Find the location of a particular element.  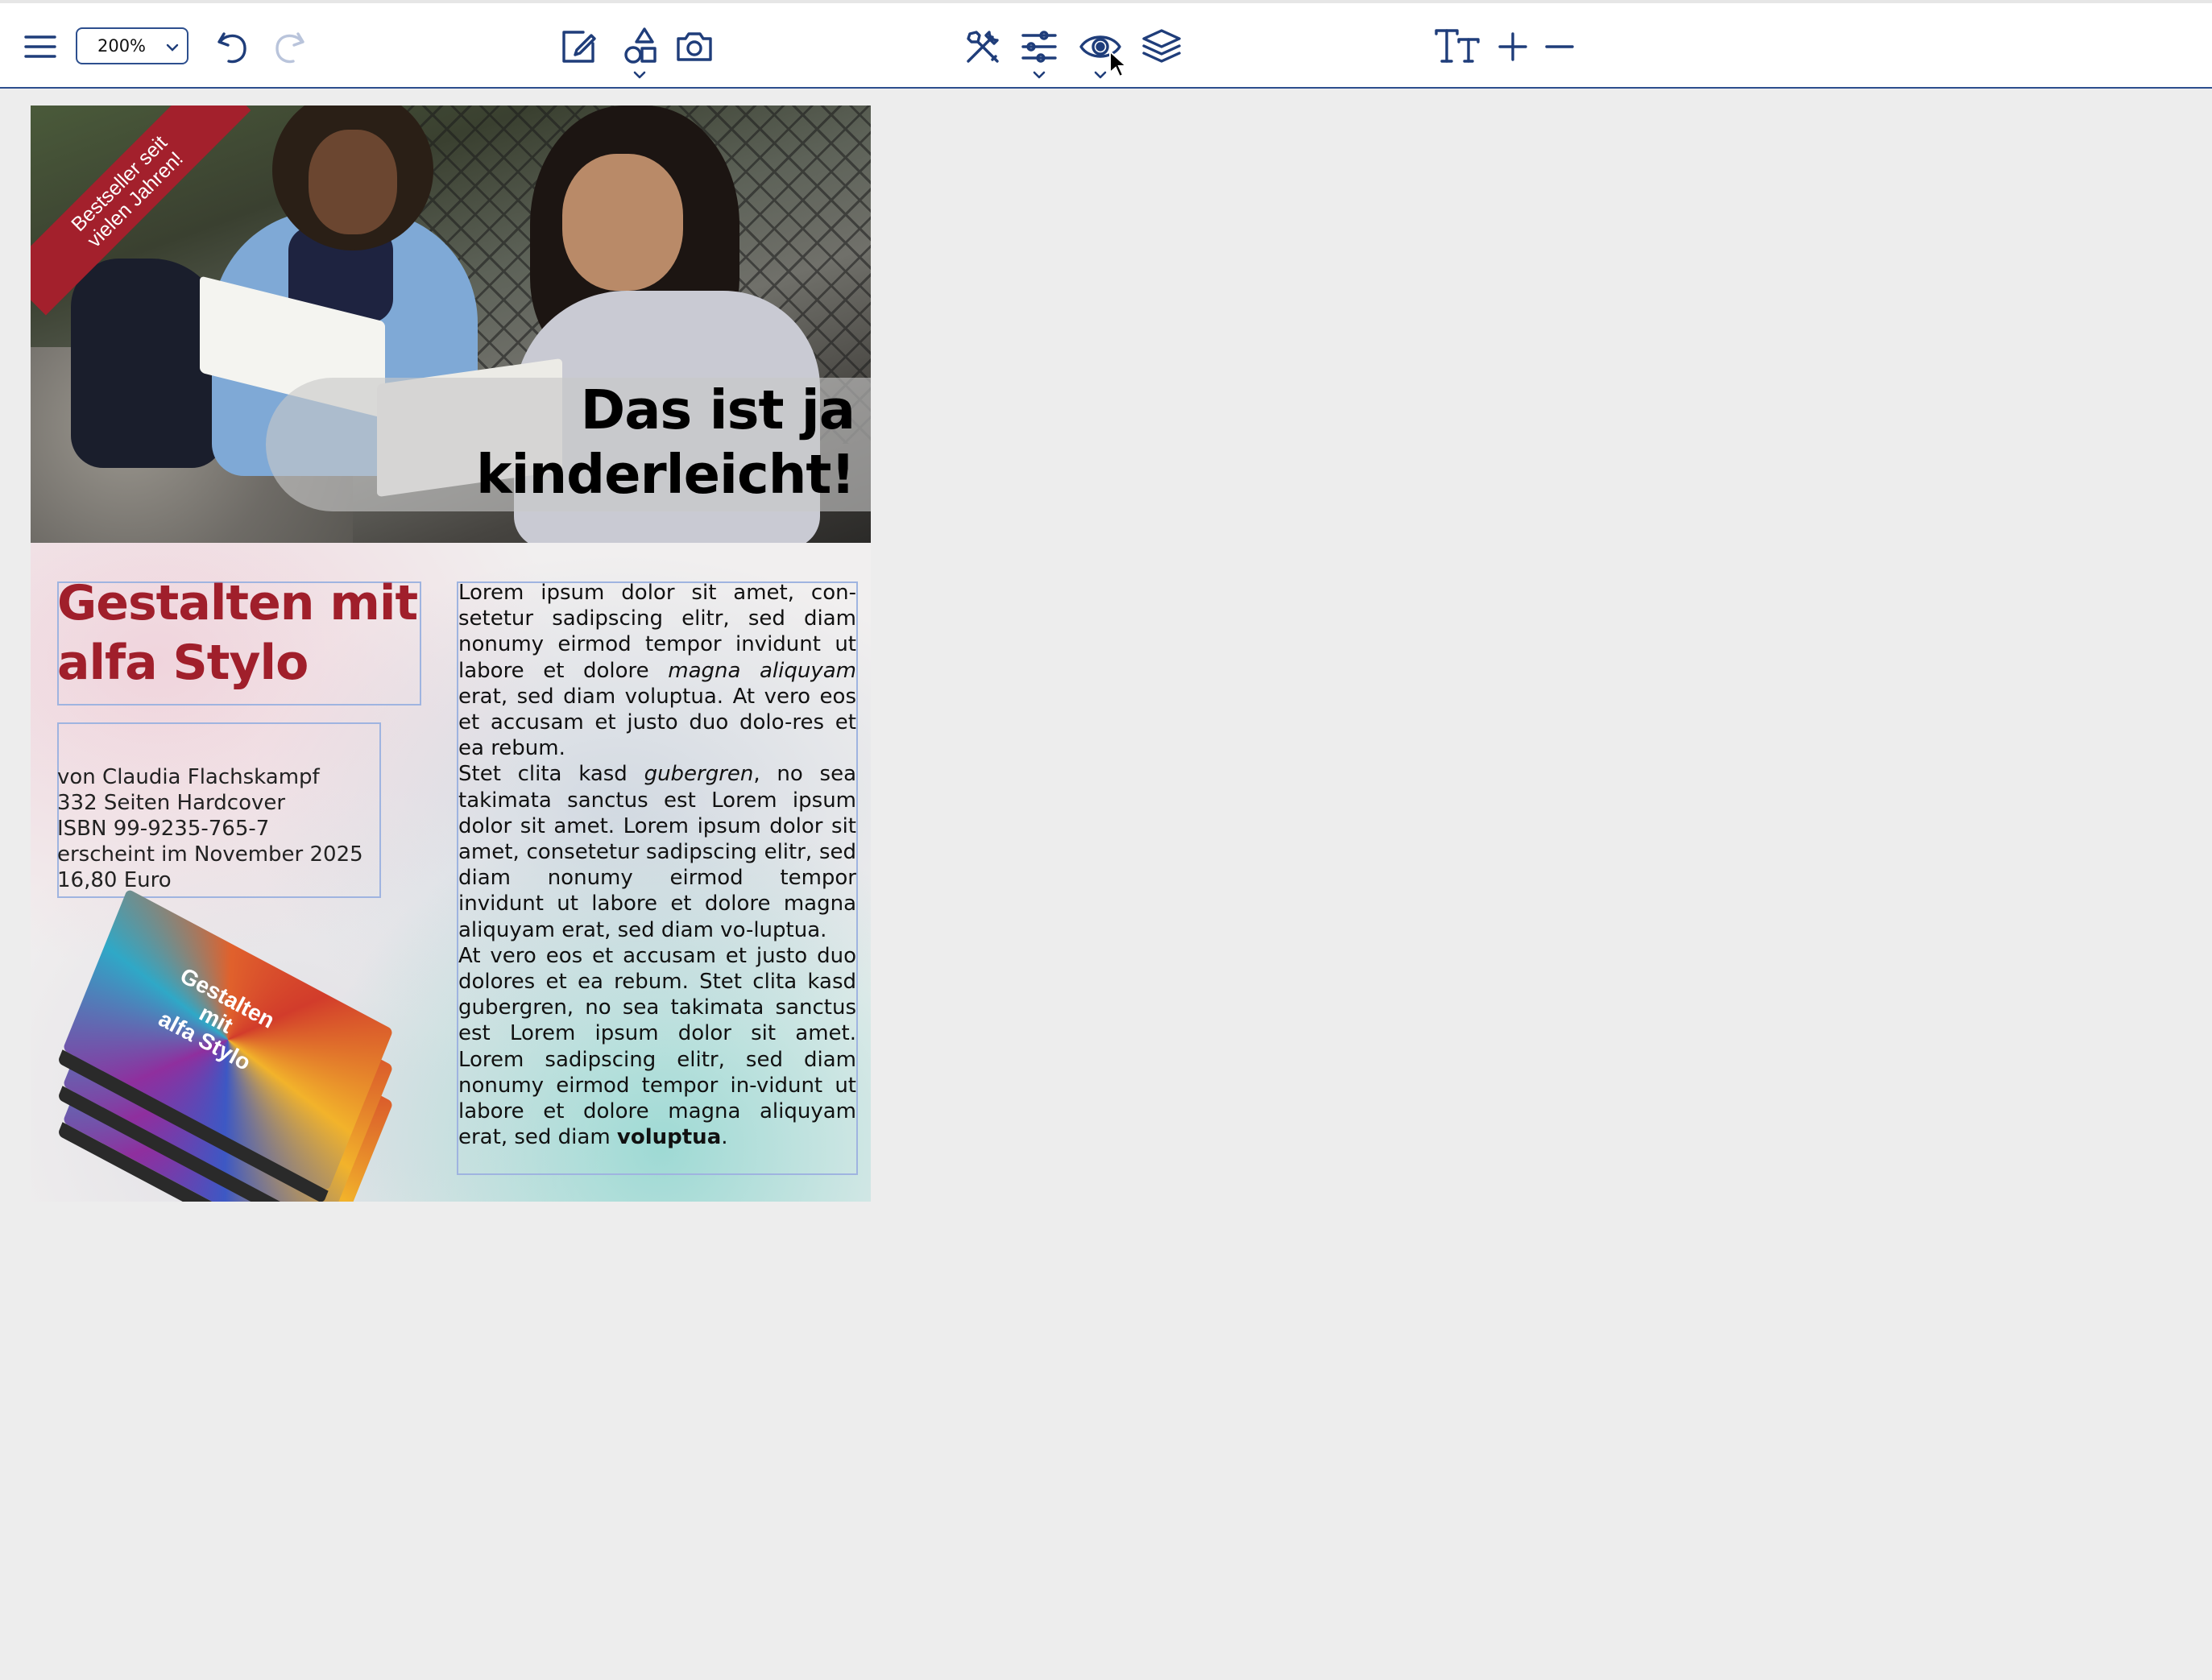

undo-icon is located at coordinates (232, 48).